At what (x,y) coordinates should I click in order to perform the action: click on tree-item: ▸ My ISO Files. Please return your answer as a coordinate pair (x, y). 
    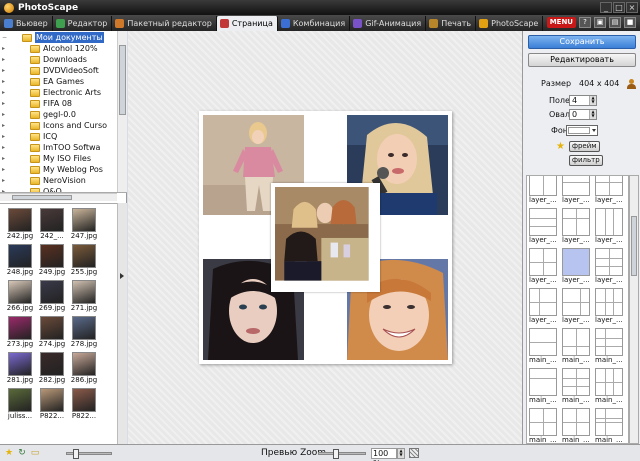
    Looking at the image, I should click on (46, 158).